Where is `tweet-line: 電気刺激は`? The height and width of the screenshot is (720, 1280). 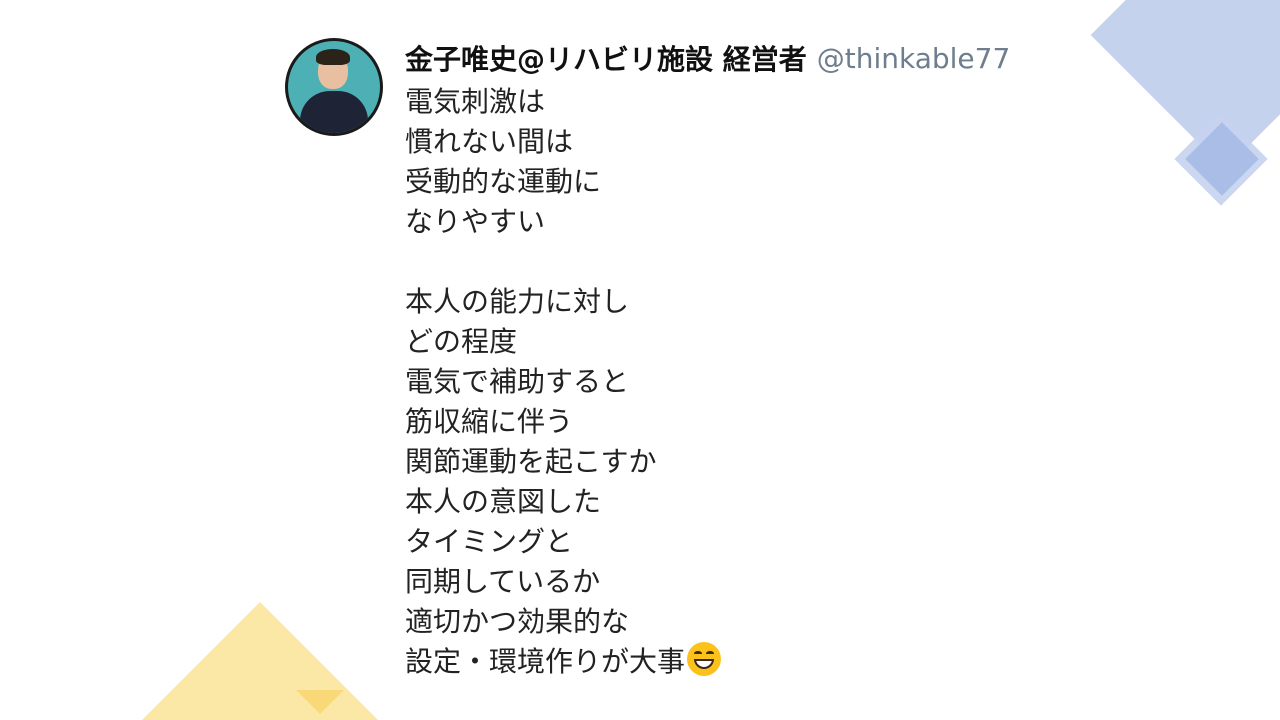
tweet-line: 電気刺激は is located at coordinates (475, 101).